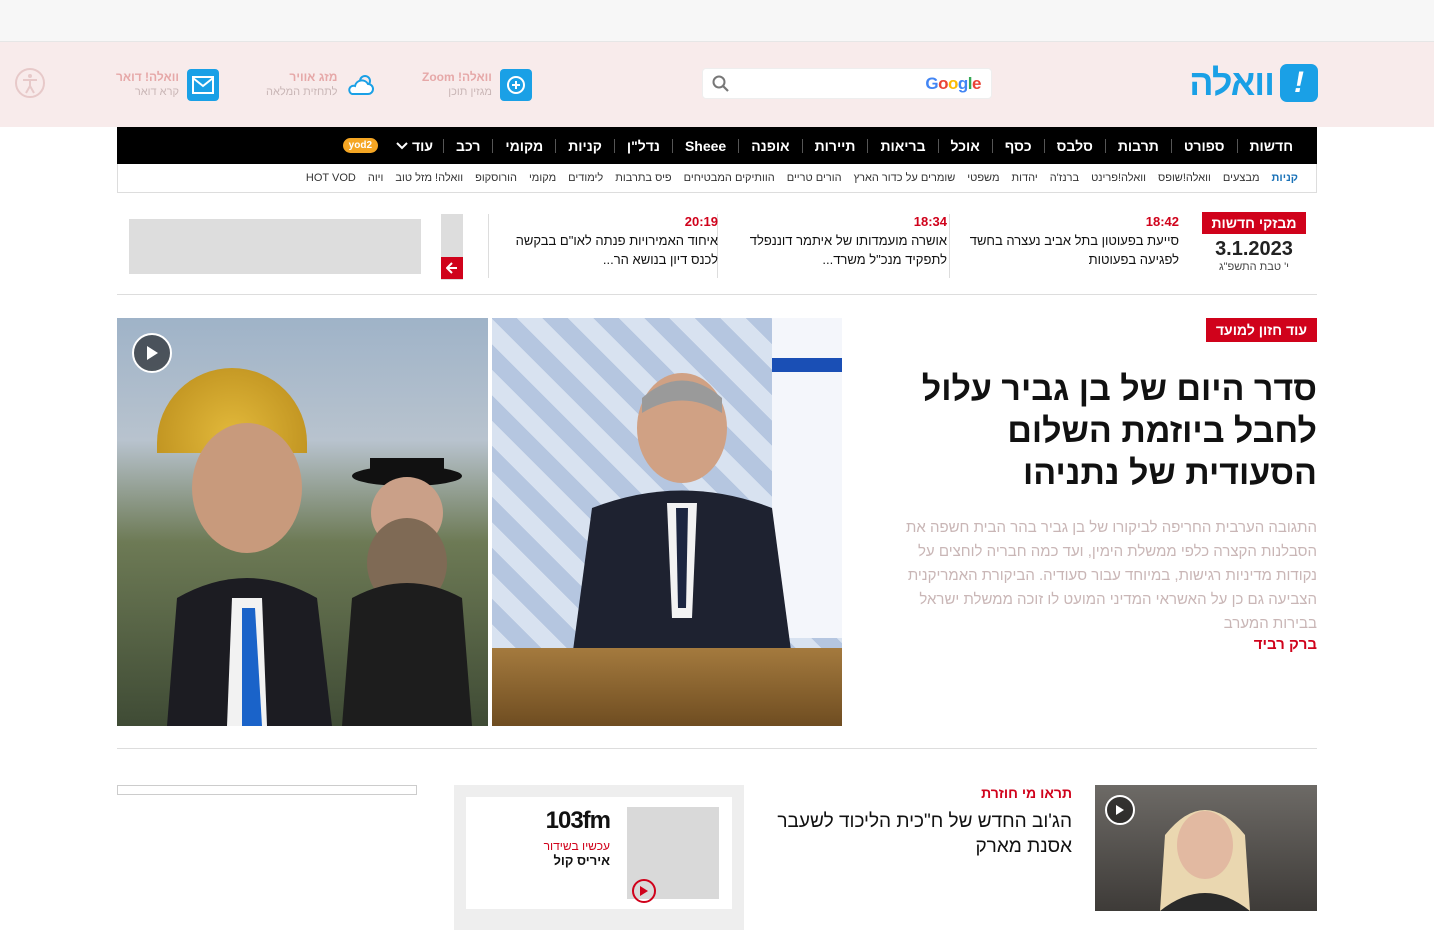  What do you see at coordinates (905, 178) in the screenshot?
I see `subnav-item: שומרים על כדור הארץ` at bounding box center [905, 178].